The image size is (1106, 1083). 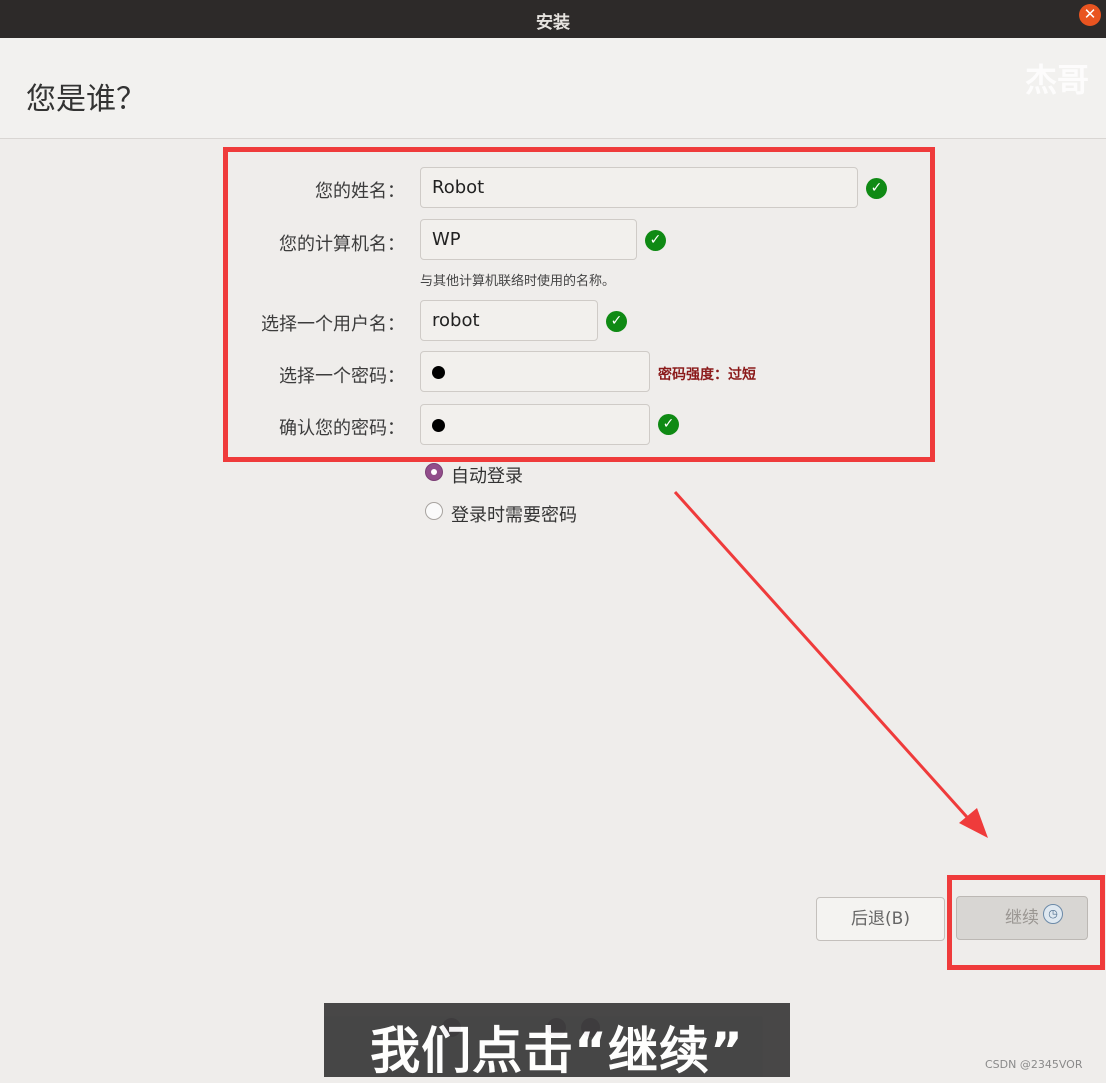 I want to click on back-button: 后退(B), so click(x=880, y=919).